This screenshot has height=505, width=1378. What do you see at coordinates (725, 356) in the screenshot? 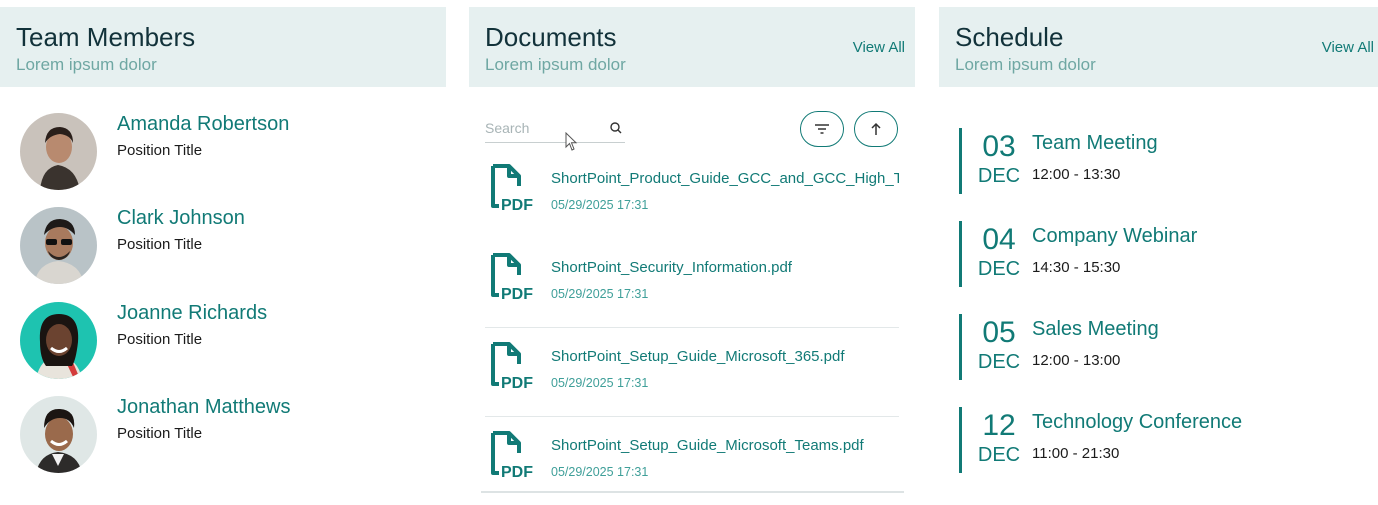
I see `document-name: ShortPoint_Setup_Guide_Microsoft_365.pdf` at bounding box center [725, 356].